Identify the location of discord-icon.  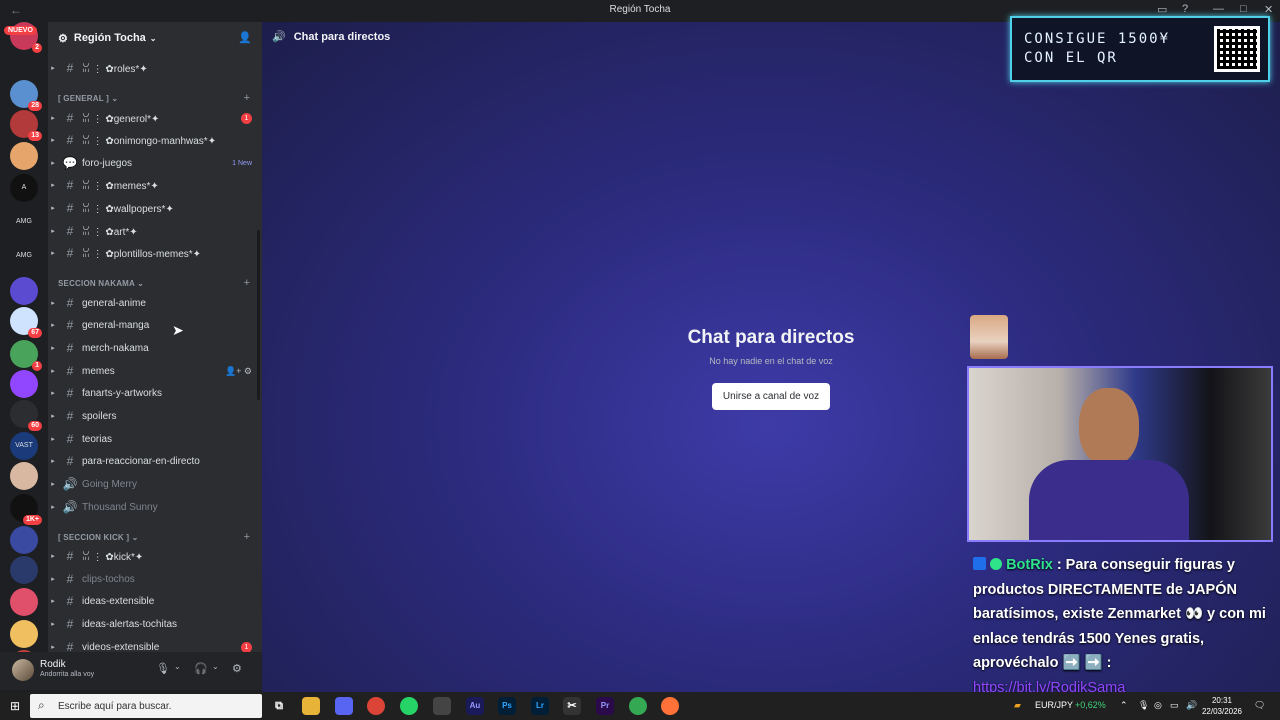
(344, 706).